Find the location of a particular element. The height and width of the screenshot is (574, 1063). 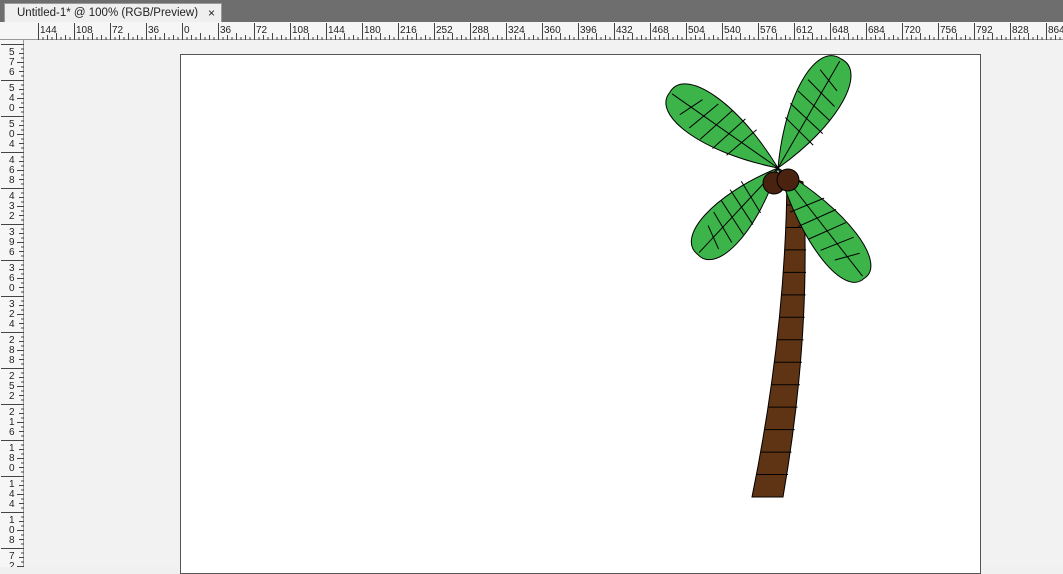

palm-leaf-upper-right is located at coordinates (814, 112).